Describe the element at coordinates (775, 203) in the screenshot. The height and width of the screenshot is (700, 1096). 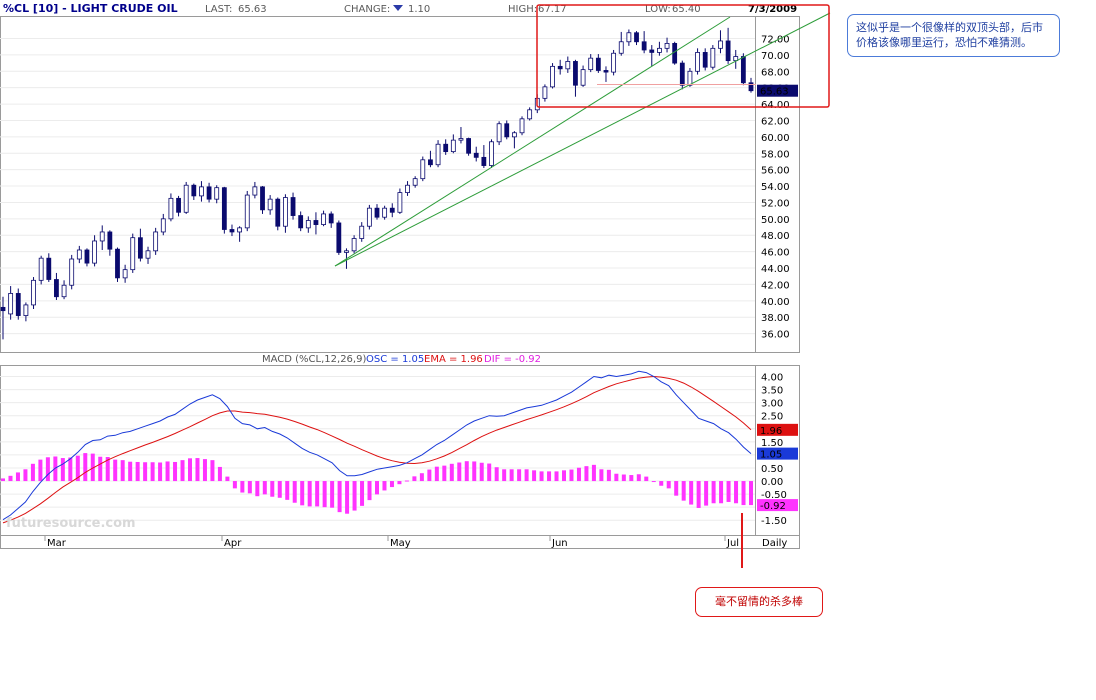
I see `price-tick-label: 52.00` at that location.